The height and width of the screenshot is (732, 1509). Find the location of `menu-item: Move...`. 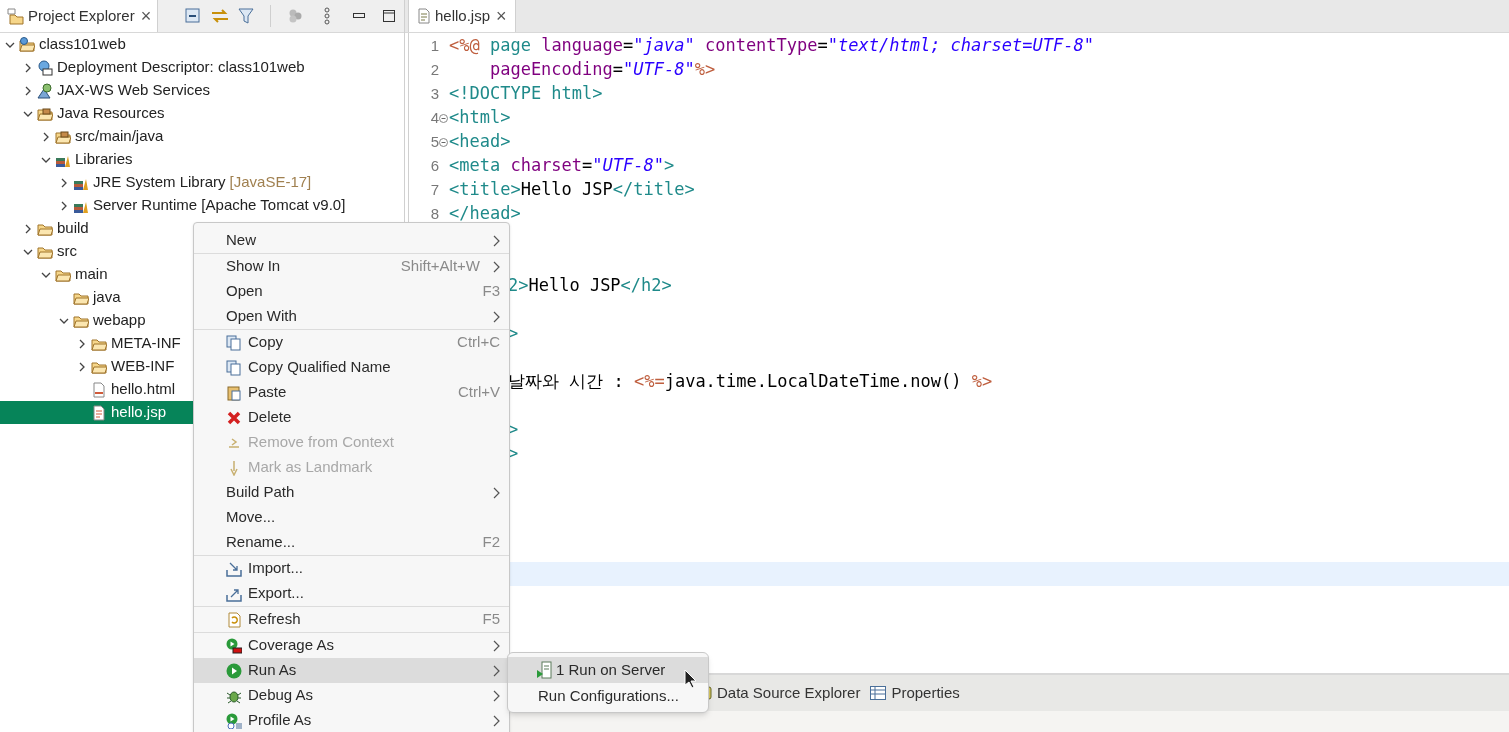

menu-item: Move... is located at coordinates (351, 517).